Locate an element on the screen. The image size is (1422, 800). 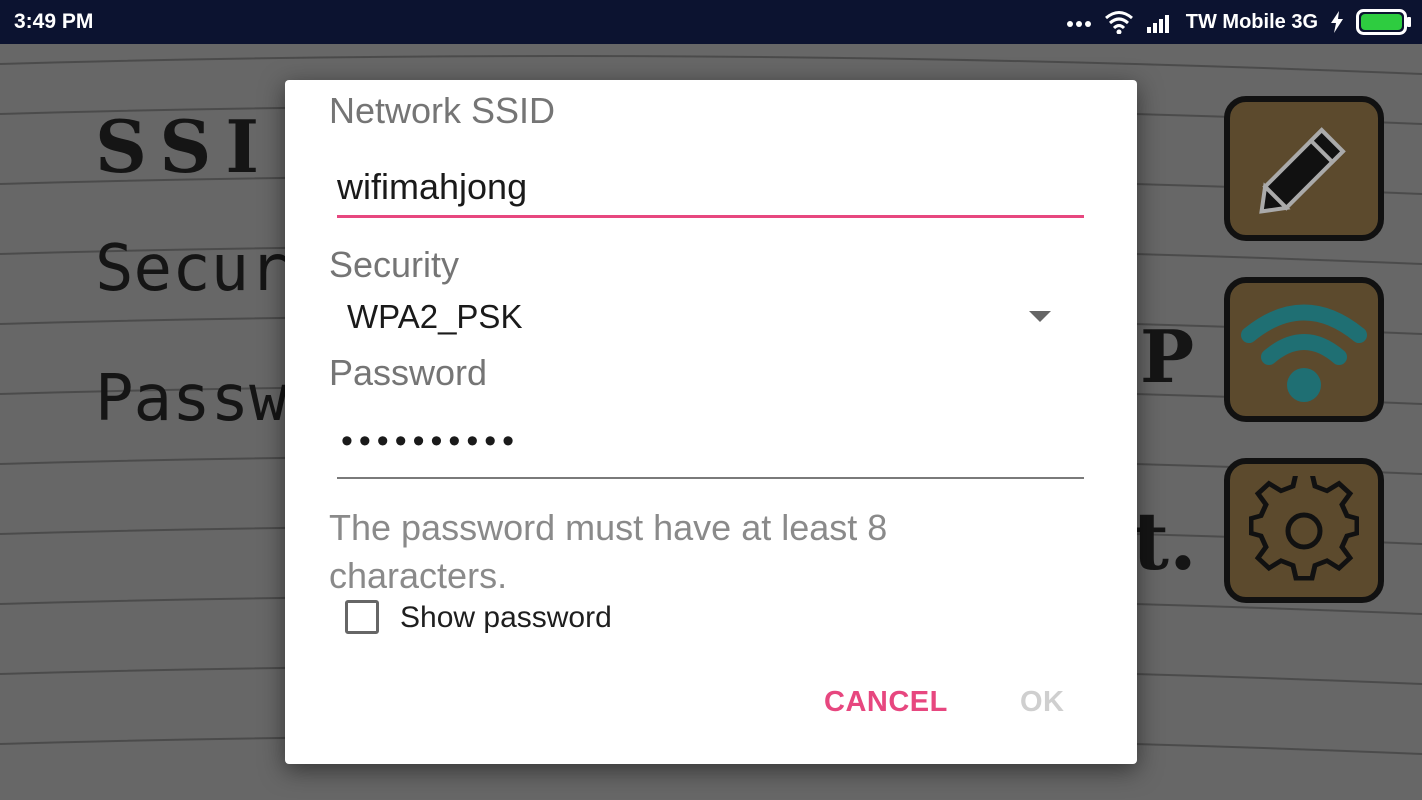
gear-icon is located at coordinates (1304, 528).